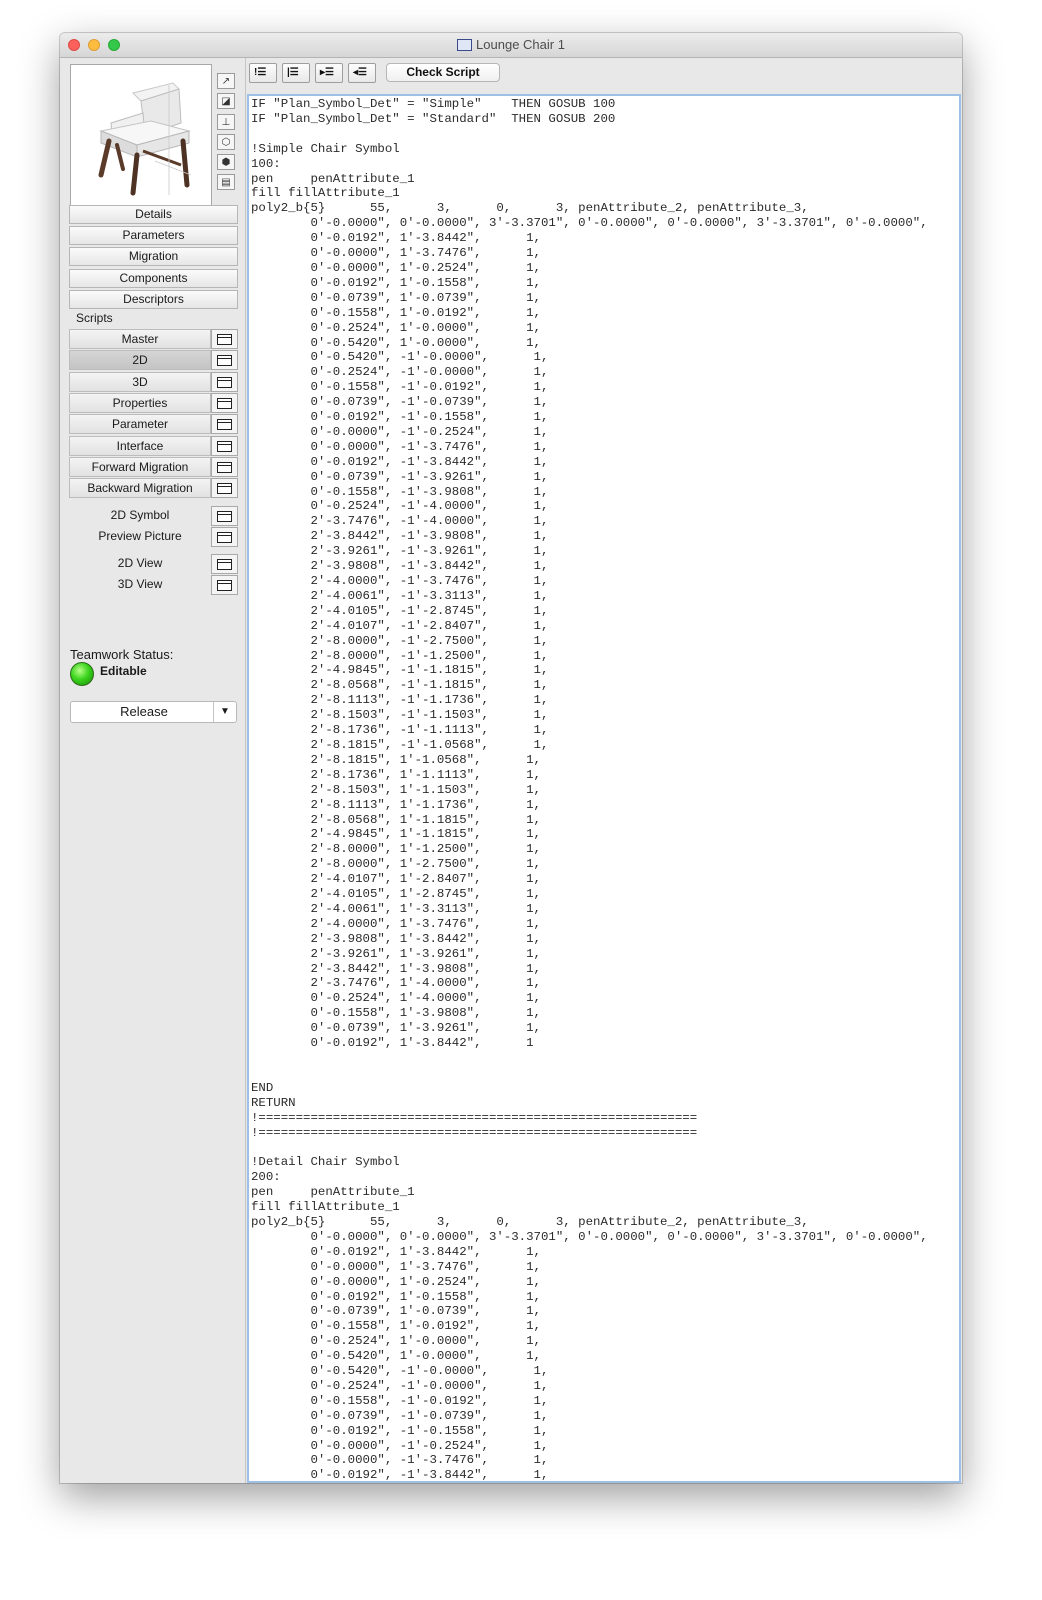  Describe the element at coordinates (224, 712) in the screenshot. I see `chevron-down-icon: ▼` at that location.